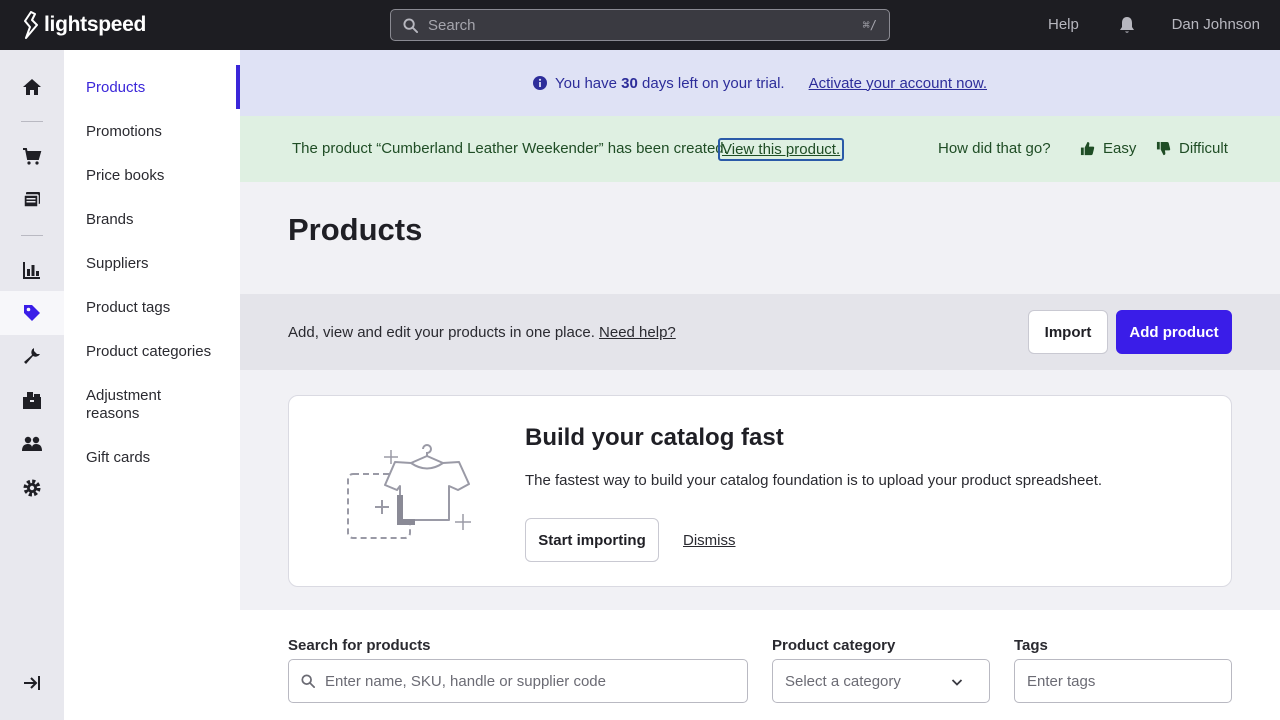  What do you see at coordinates (1216, 24) in the screenshot?
I see `user-menu: Dan Johnson` at bounding box center [1216, 24].